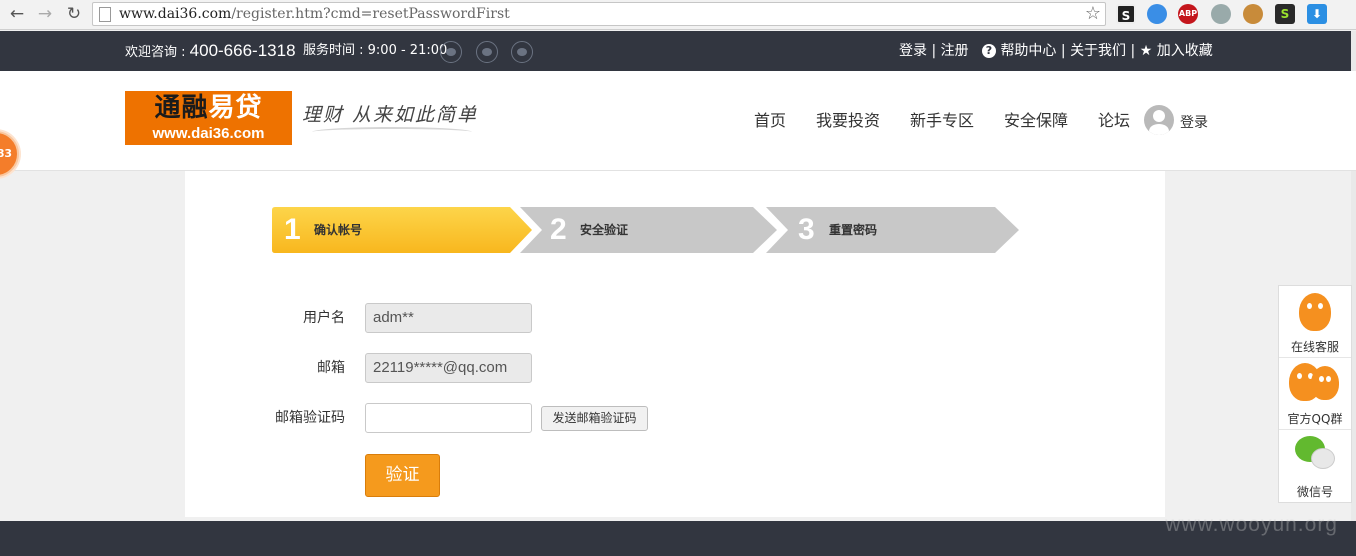 The height and width of the screenshot is (556, 1356). I want to click on nav-home: 首页, so click(770, 119).